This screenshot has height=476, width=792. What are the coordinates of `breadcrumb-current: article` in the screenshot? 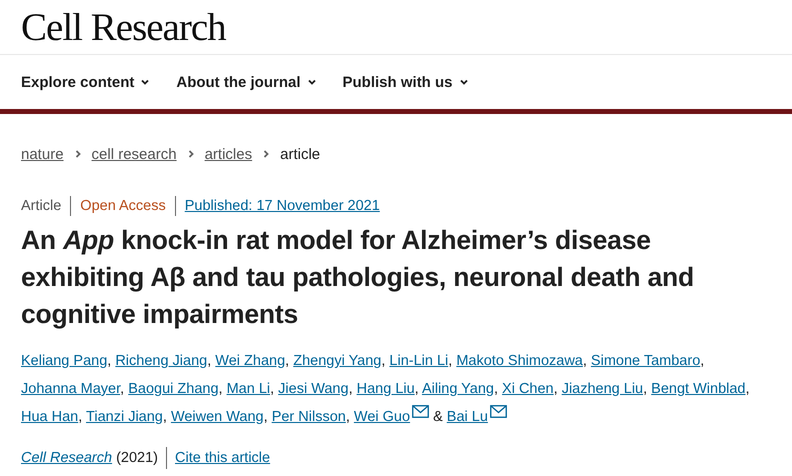 It's located at (300, 154).